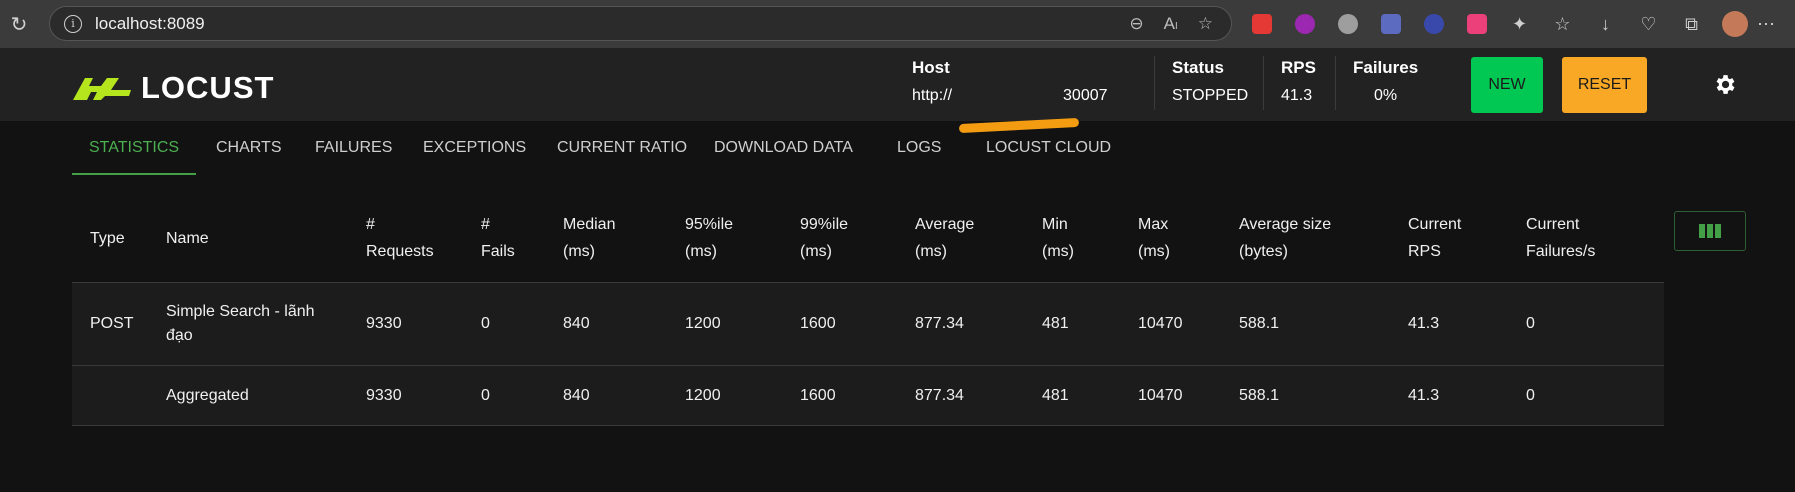 The height and width of the screenshot is (492, 1795). I want to click on header-median: Median (ms), so click(589, 238).